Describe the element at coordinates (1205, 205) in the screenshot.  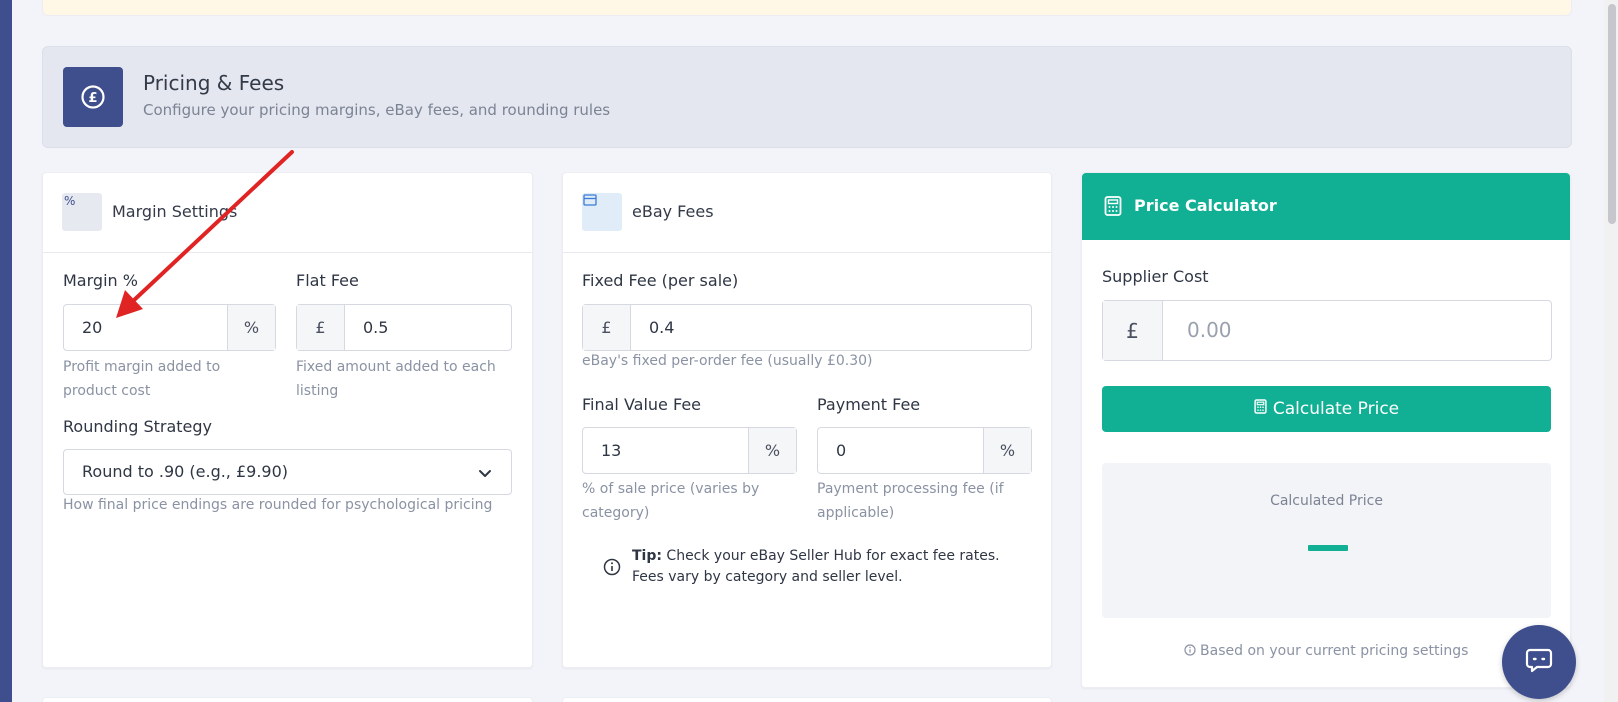
I see `calculator-title: Price Calculator` at that location.